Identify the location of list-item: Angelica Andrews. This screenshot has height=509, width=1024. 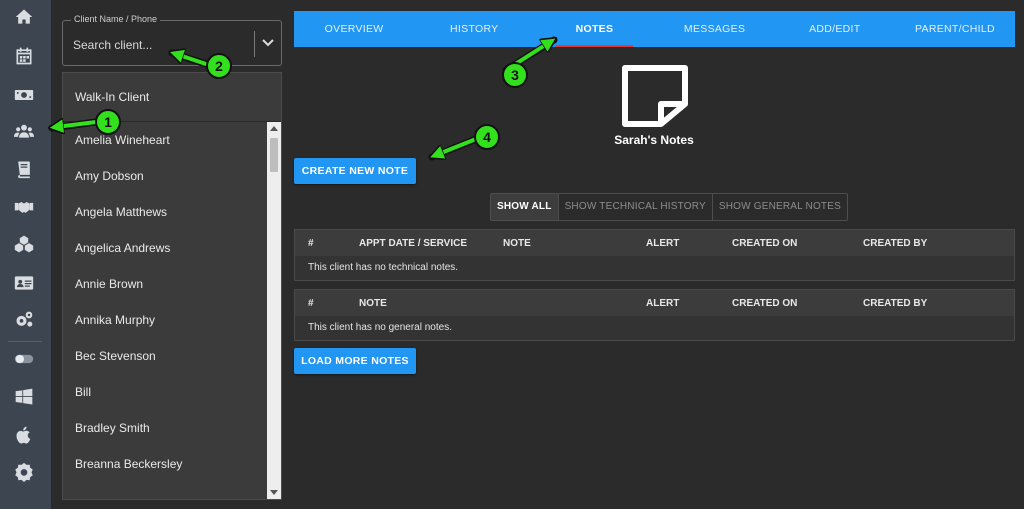
(172, 248).